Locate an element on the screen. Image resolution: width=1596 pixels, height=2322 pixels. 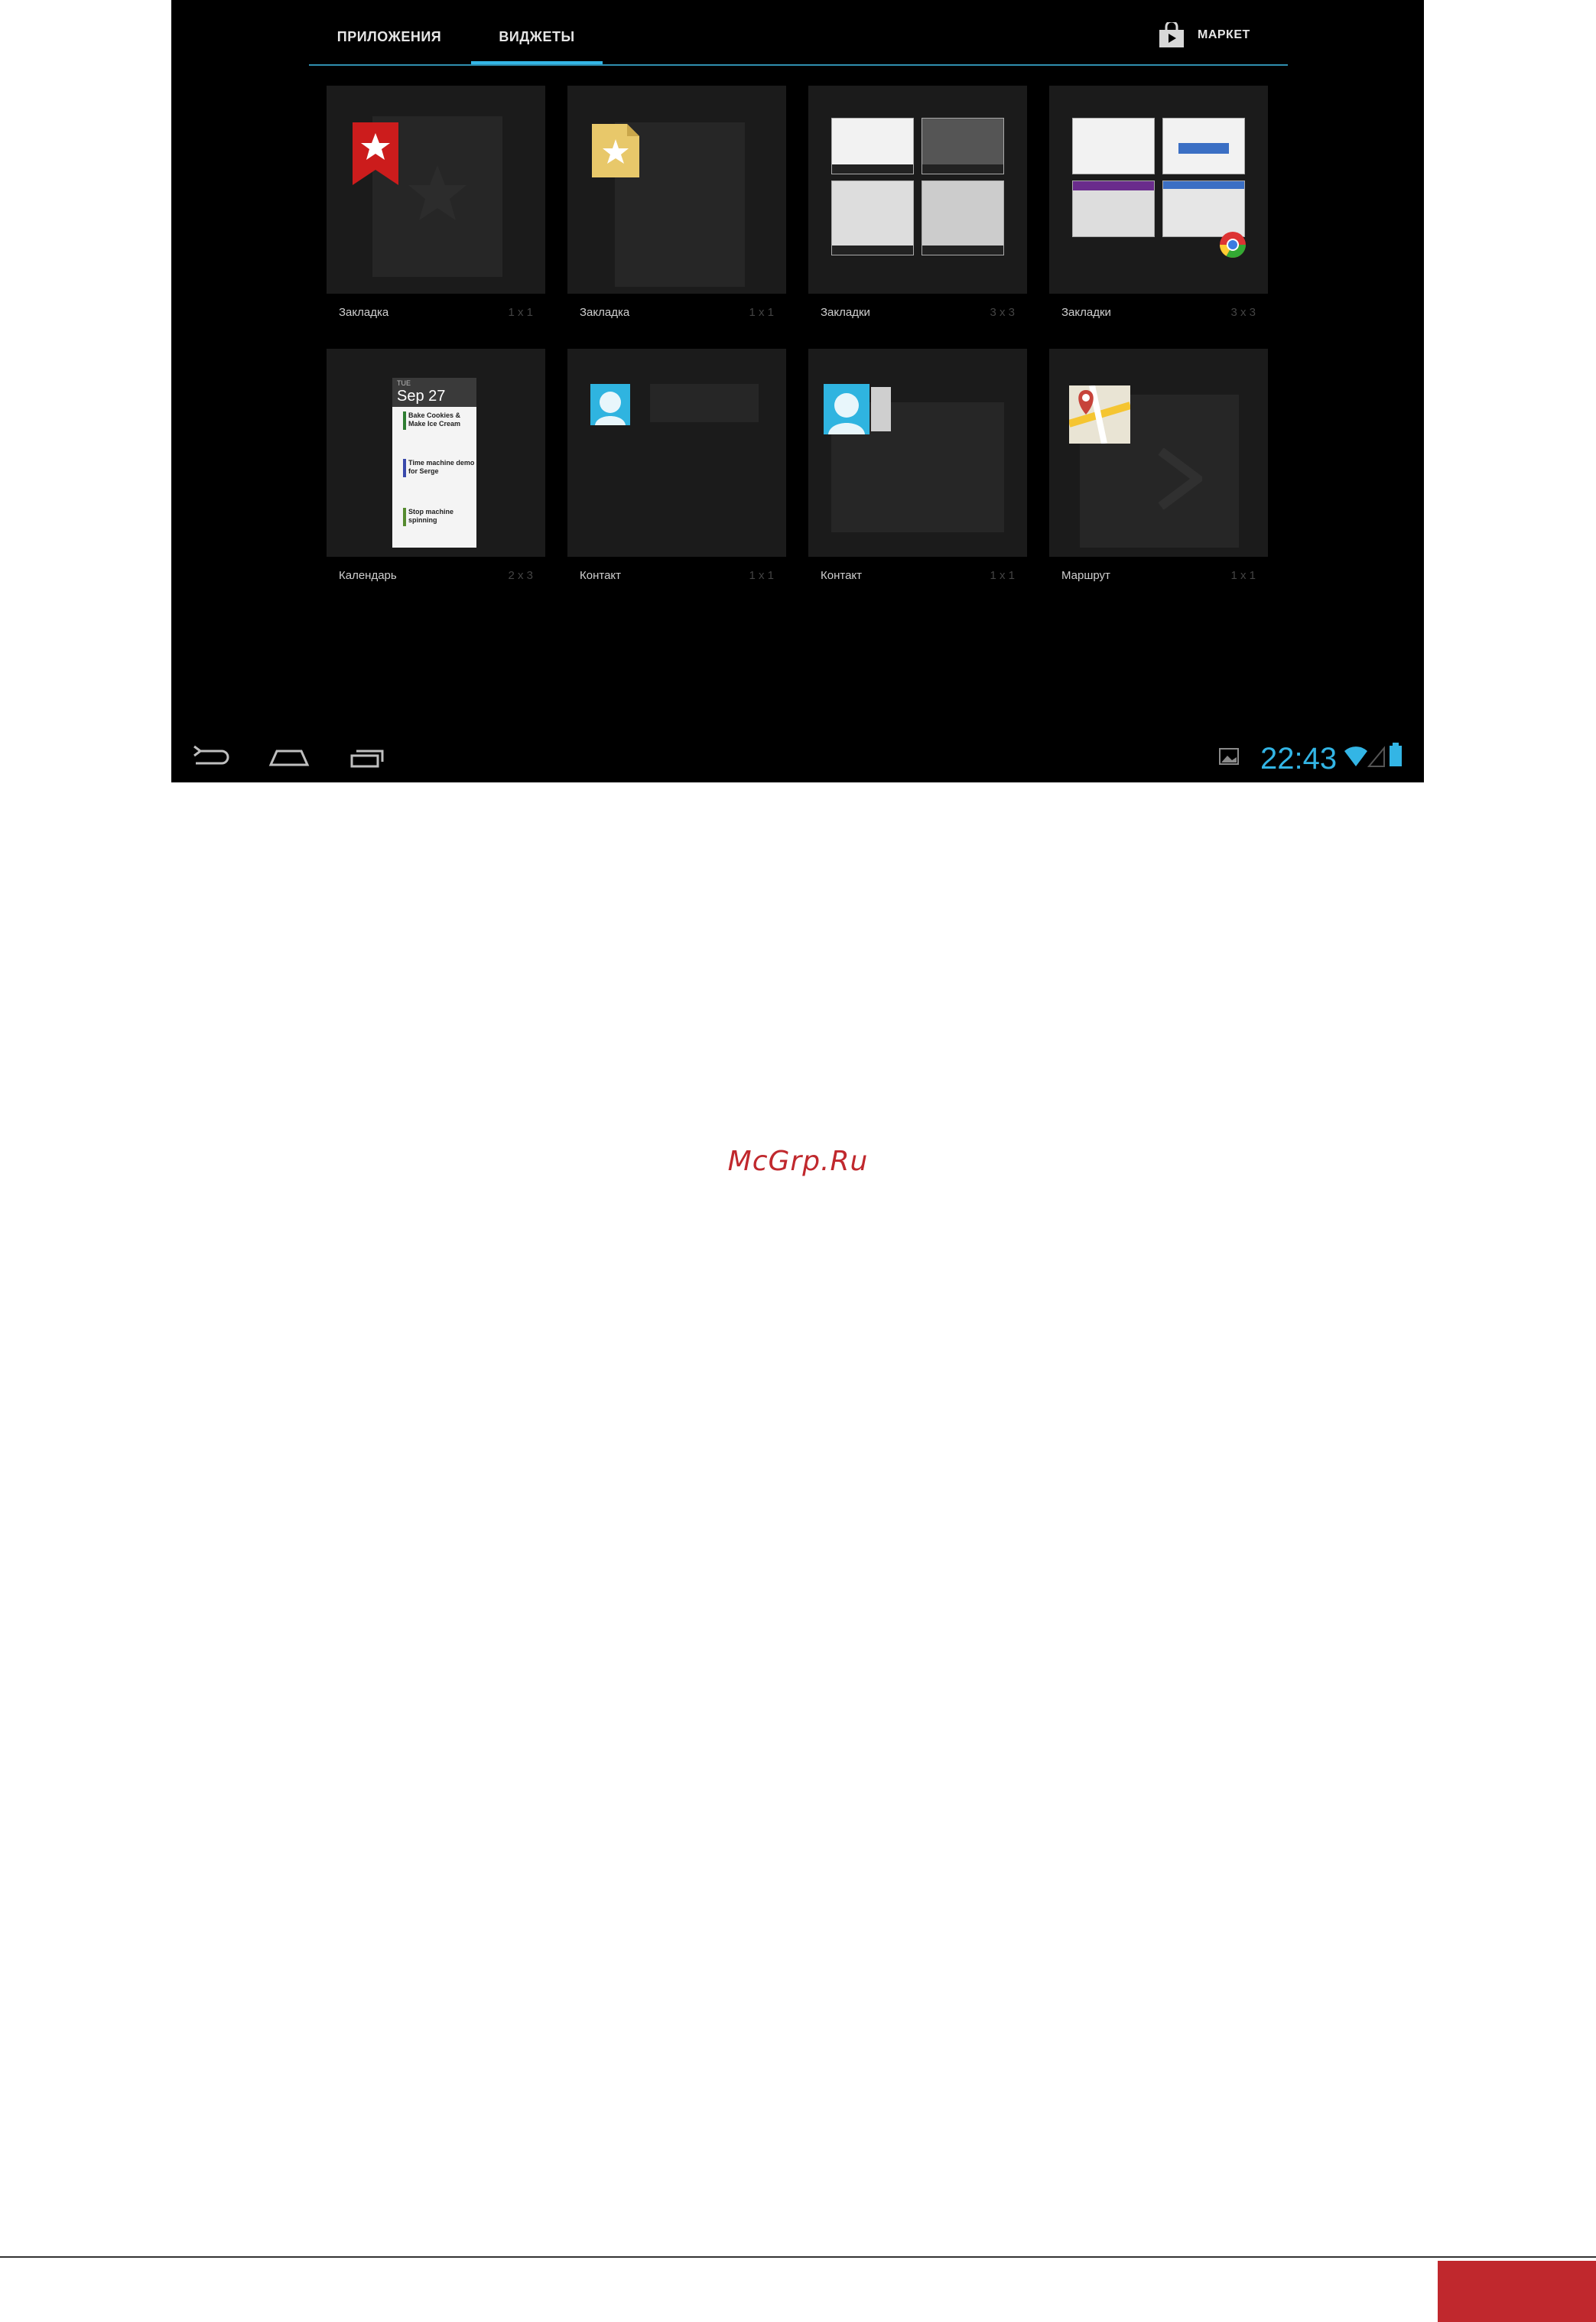
status-clock: 22:43 is located at coordinates (1298, 759).